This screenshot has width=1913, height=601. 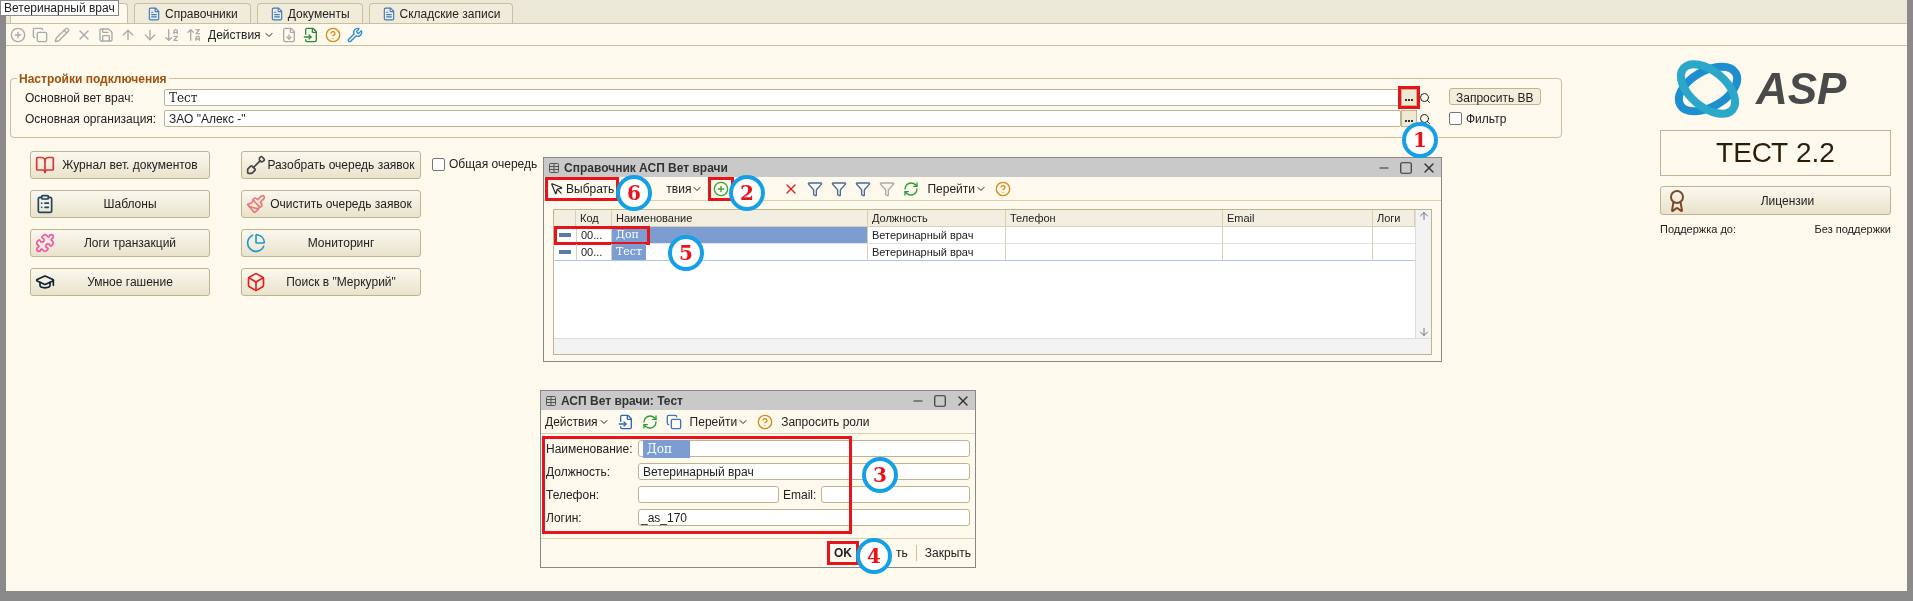 I want to click on field-label: Телефон:, so click(x=573, y=495).